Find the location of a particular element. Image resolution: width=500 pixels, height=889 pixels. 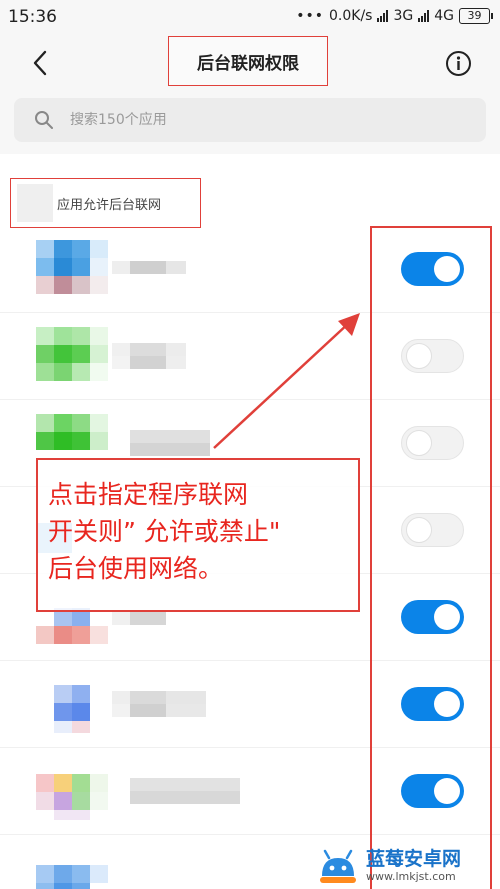

watermark-name: 蓝莓安卓网 is located at coordinates (414, 858).